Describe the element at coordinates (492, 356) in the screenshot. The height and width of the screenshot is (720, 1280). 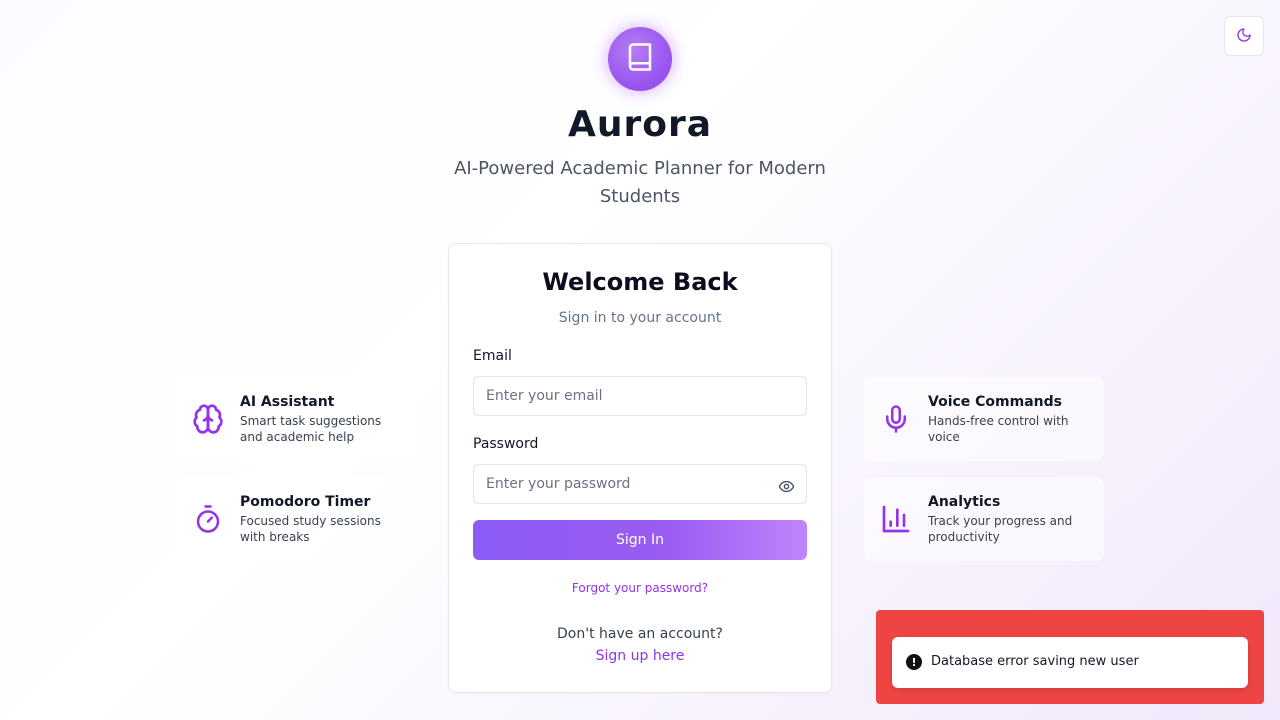
I see `email-label: Email` at that location.